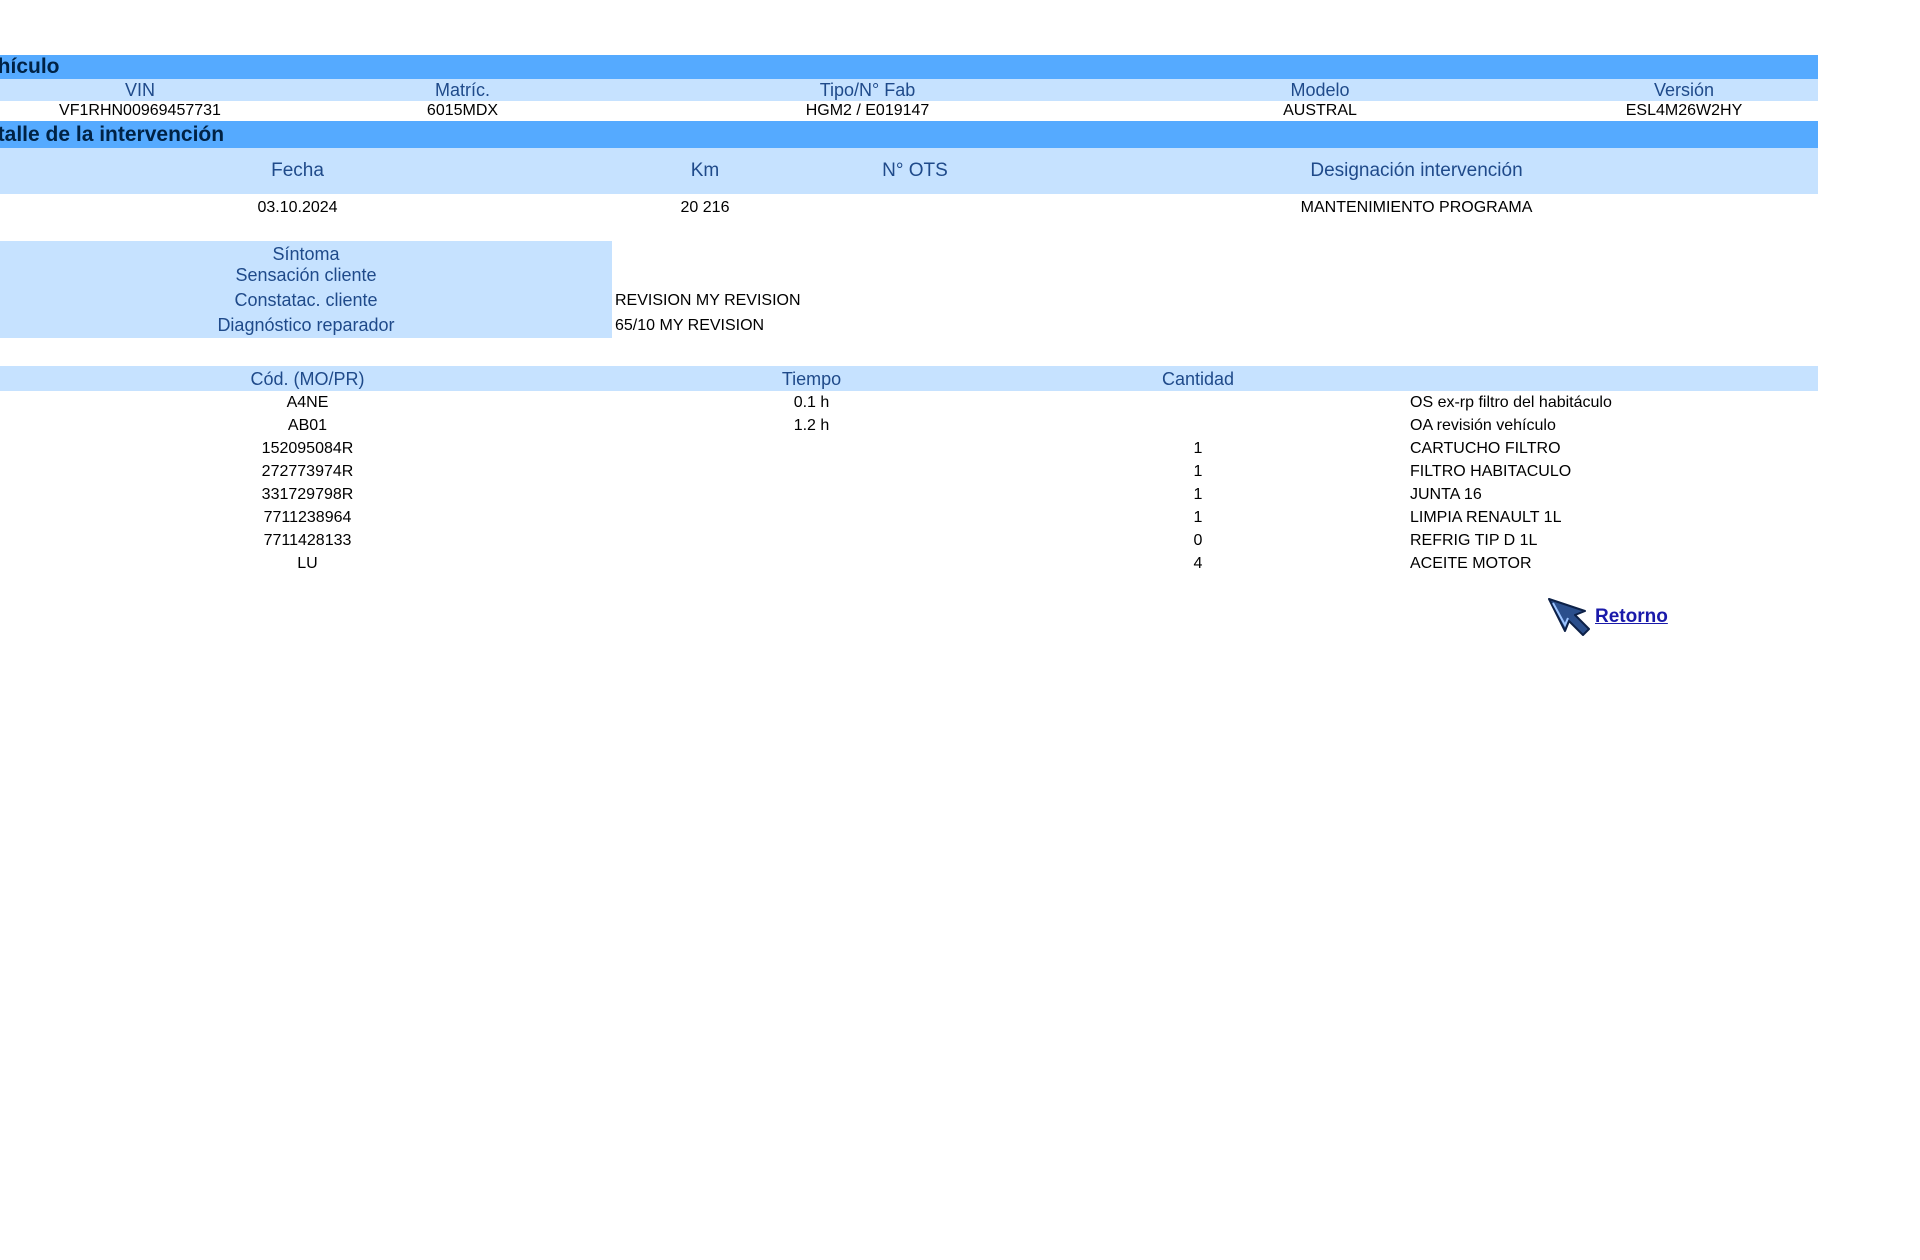  What do you see at coordinates (1684, 110) in the screenshot?
I see `value-version: ESL4M26W2HY` at bounding box center [1684, 110].